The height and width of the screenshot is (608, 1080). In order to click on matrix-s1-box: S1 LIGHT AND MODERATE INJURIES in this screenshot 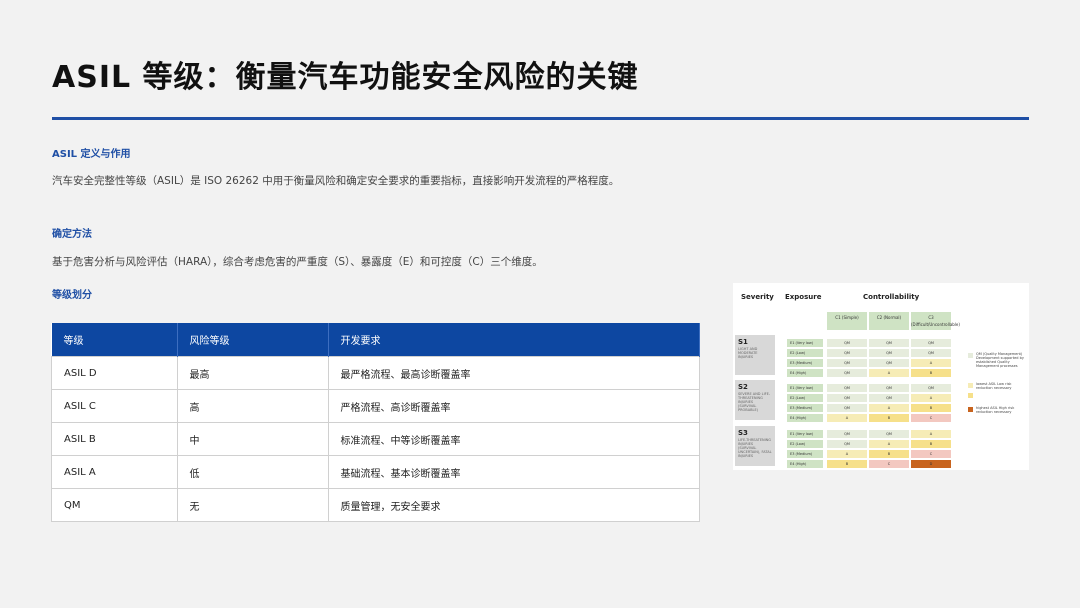, I will do `click(755, 355)`.